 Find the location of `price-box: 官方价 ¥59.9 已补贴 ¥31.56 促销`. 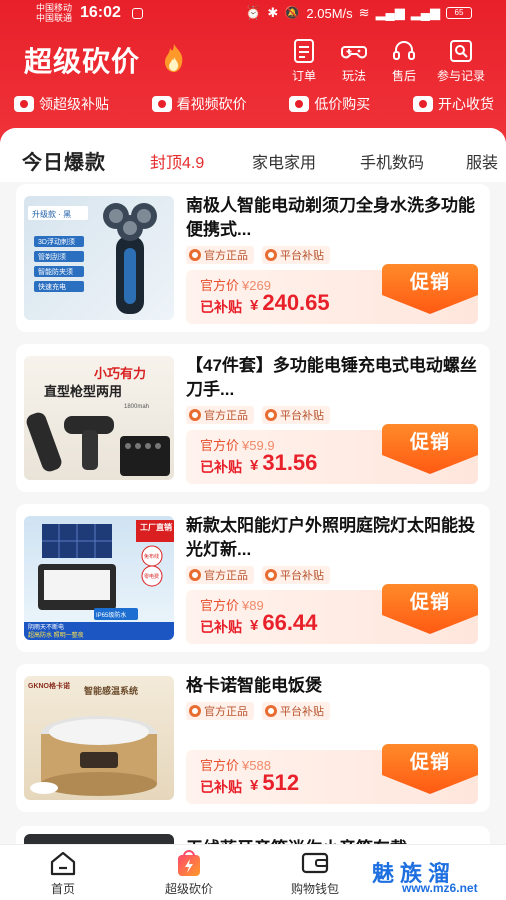

price-box: 官方价 ¥59.9 已补贴 ¥31.56 促销 is located at coordinates (332, 454).